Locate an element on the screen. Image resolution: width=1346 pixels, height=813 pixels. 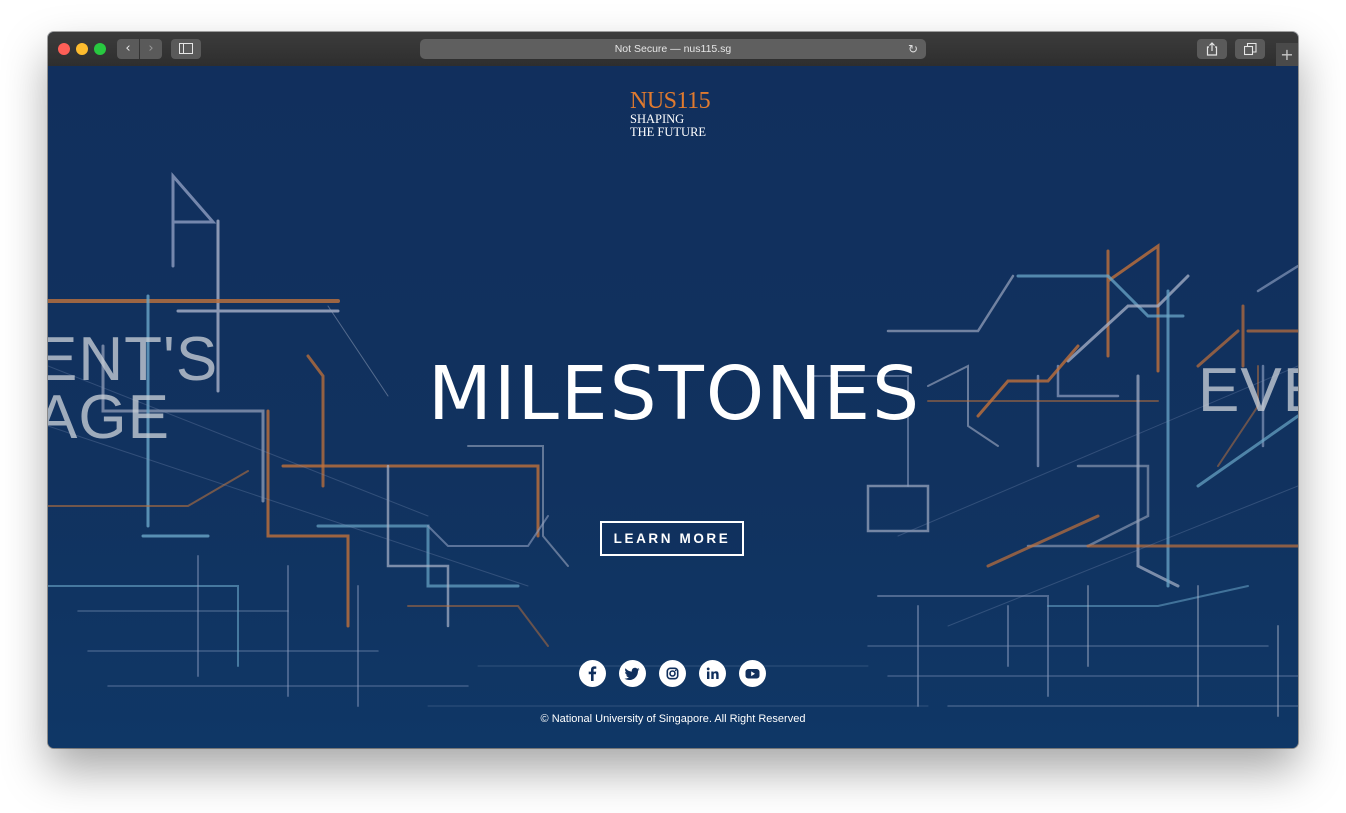
previous-slide-line1: ENT'S is located at coordinates (133, 359).